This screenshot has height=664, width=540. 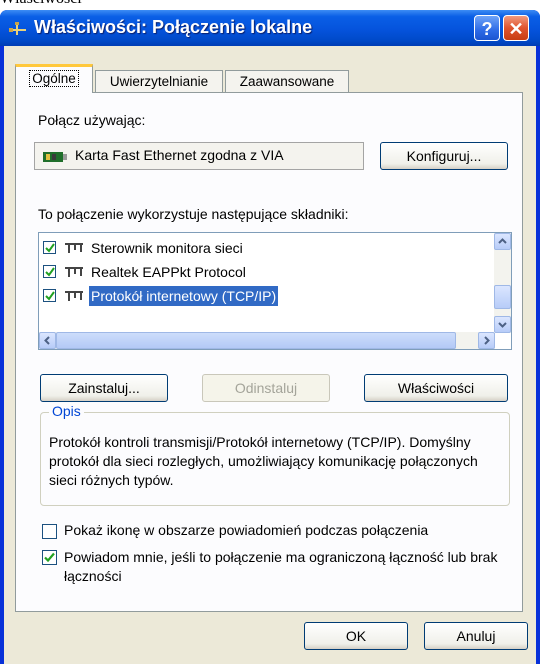 I want to click on scroll-up-button, so click(x=502, y=241).